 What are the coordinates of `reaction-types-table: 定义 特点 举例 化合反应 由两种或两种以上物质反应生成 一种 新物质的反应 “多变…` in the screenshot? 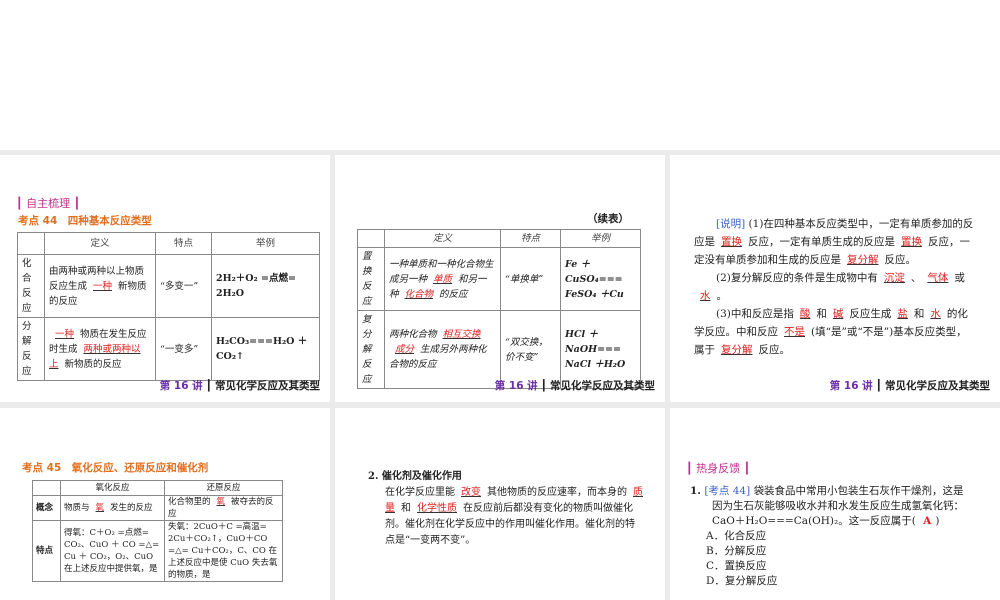 It's located at (168, 306).